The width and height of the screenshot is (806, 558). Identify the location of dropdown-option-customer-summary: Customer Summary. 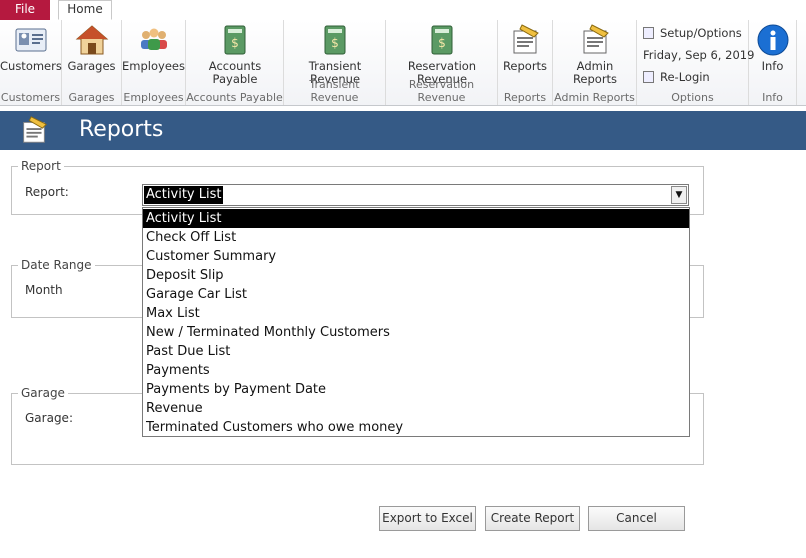
(416, 256).